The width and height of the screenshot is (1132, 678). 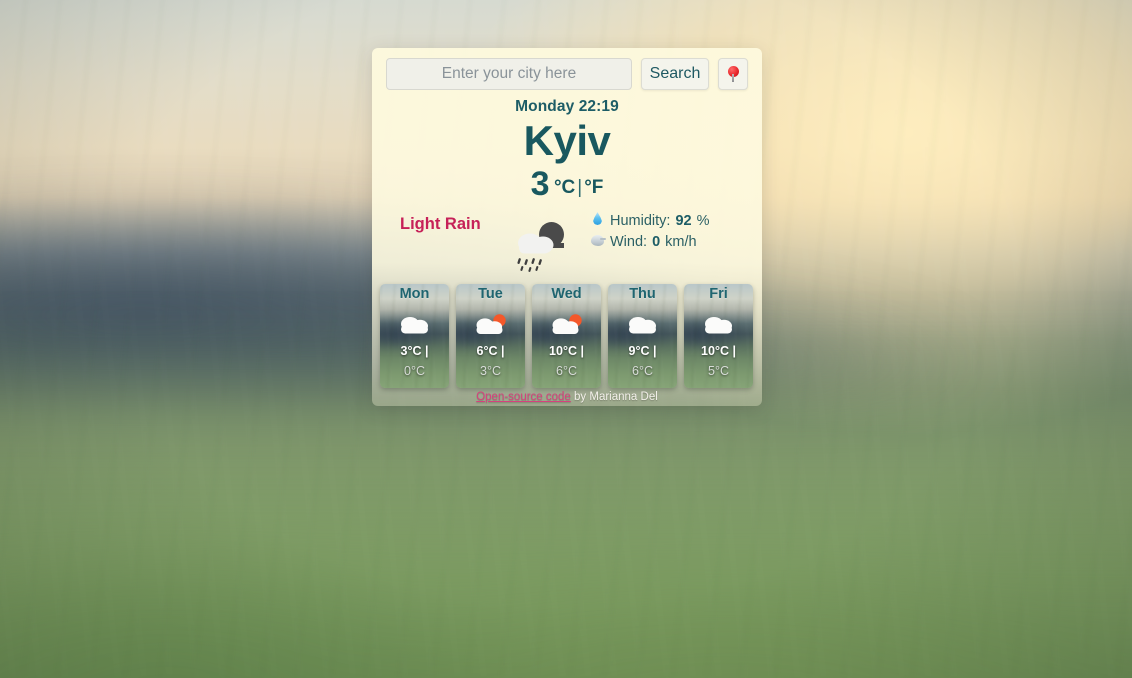 I want to click on weather-metrics: Humidity: 92 % Wind: 0 km/h, so click(x=665, y=231).